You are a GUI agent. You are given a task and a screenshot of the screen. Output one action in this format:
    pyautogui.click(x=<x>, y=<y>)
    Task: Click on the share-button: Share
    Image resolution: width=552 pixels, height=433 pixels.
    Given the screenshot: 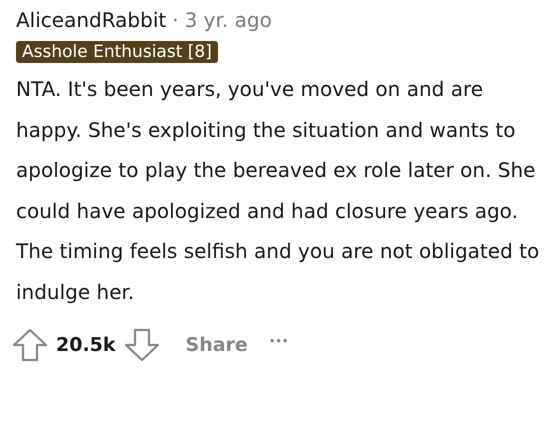 What is the action you would take?
    pyautogui.click(x=217, y=345)
    